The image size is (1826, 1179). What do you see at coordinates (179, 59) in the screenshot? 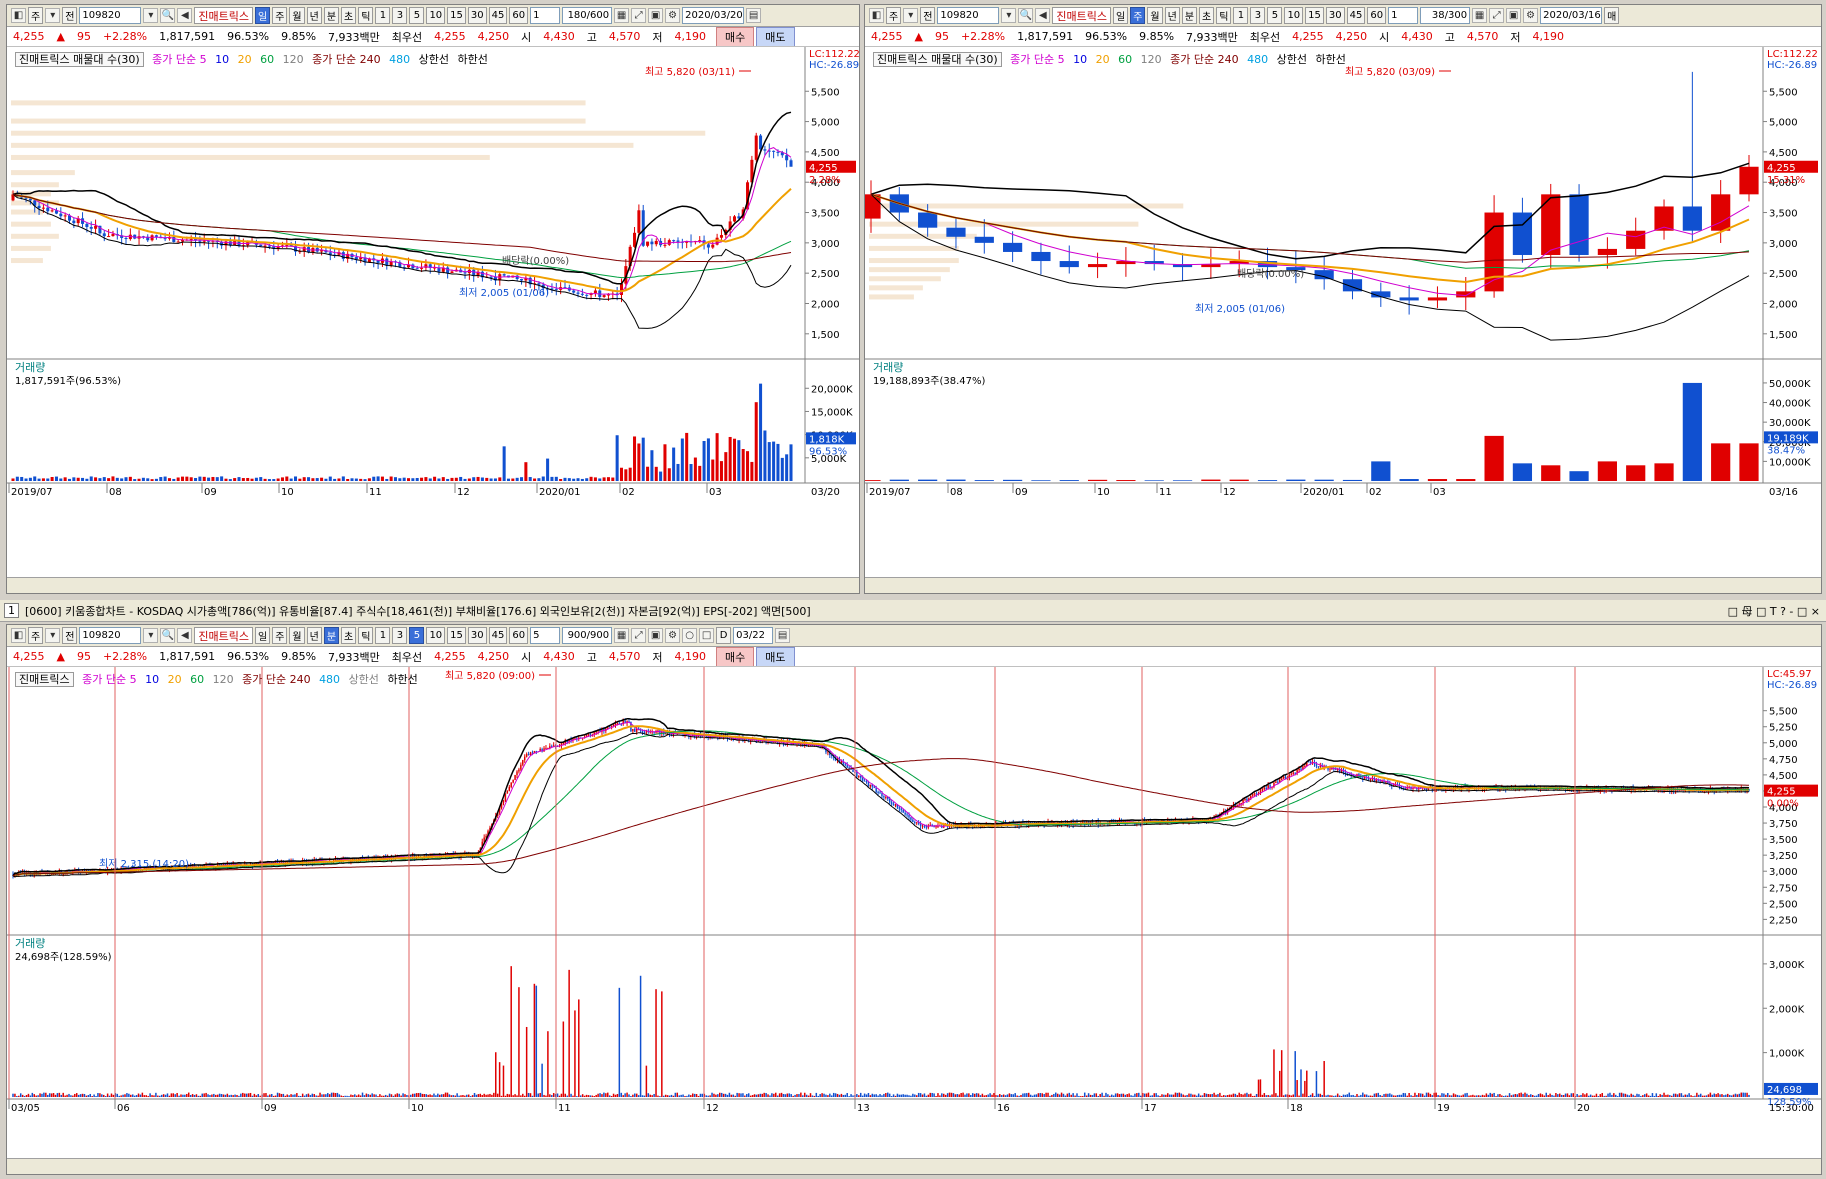
I see `ma-legend-5: 종가 단순 5` at bounding box center [179, 59].